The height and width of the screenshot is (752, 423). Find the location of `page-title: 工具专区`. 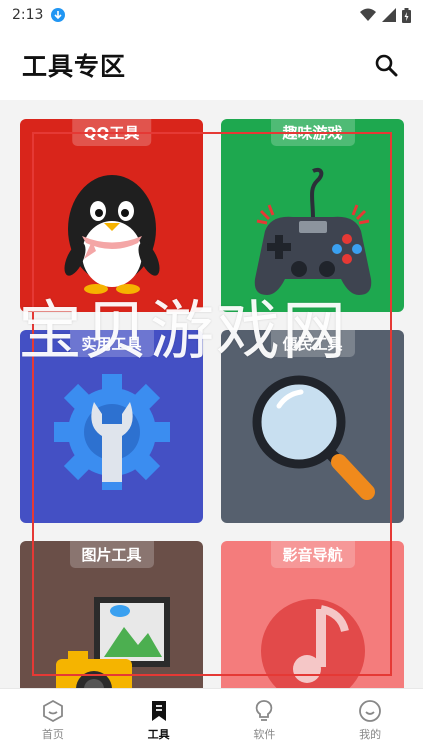

page-title: 工具专区 is located at coordinates (74, 66).